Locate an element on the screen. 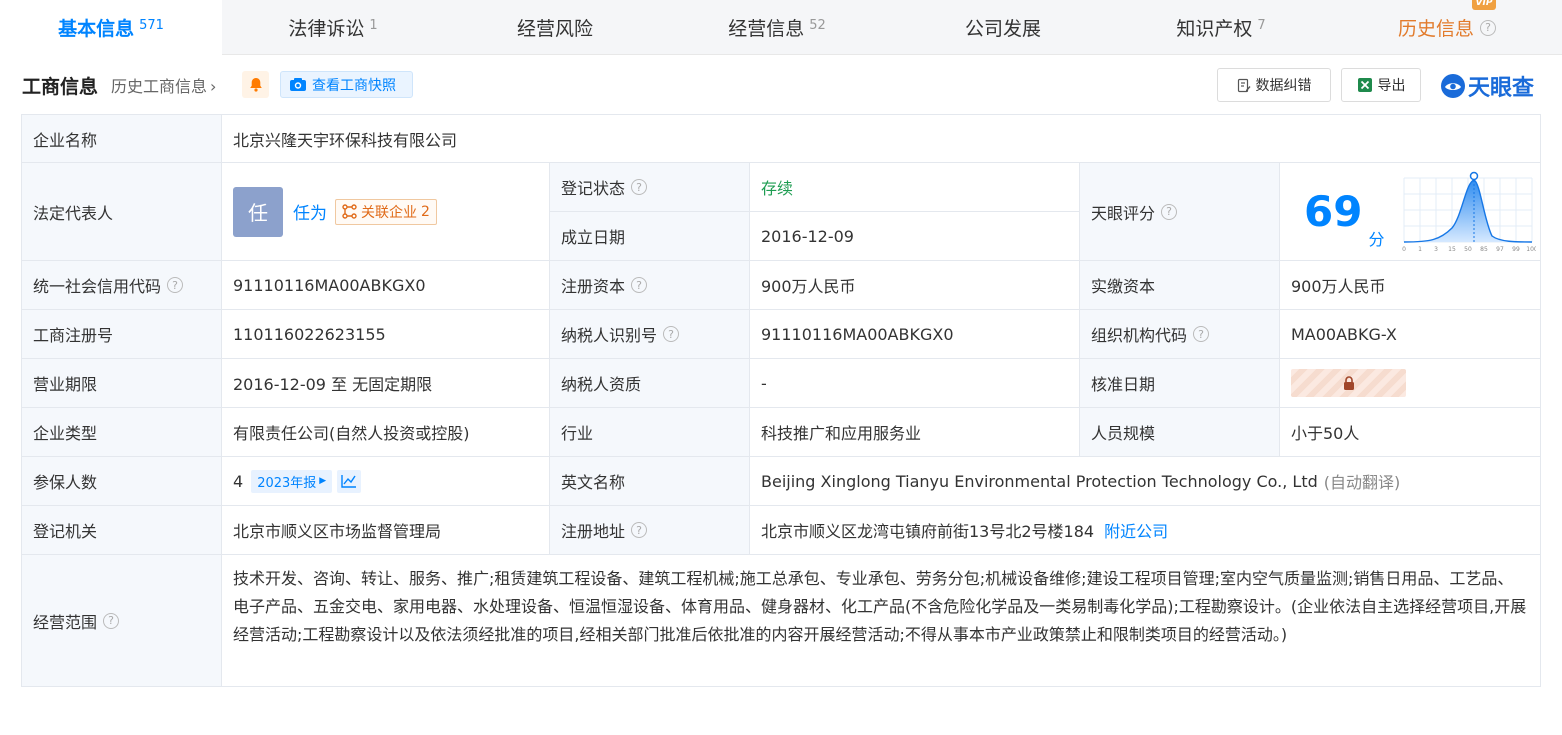  score-axis-tick: 97 is located at coordinates (1501, 249).